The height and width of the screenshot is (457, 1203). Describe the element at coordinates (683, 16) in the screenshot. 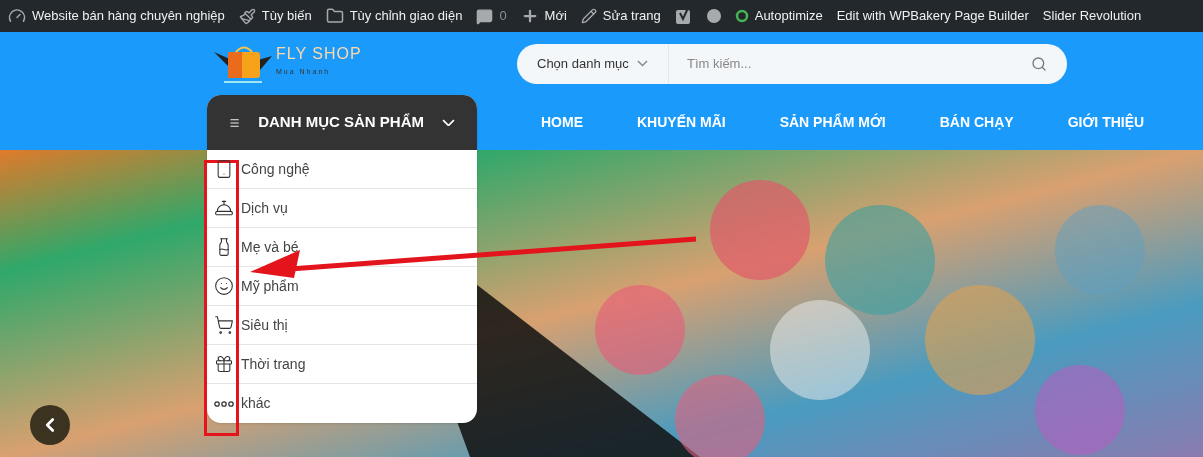

I see `seo-plugin-icon` at that location.